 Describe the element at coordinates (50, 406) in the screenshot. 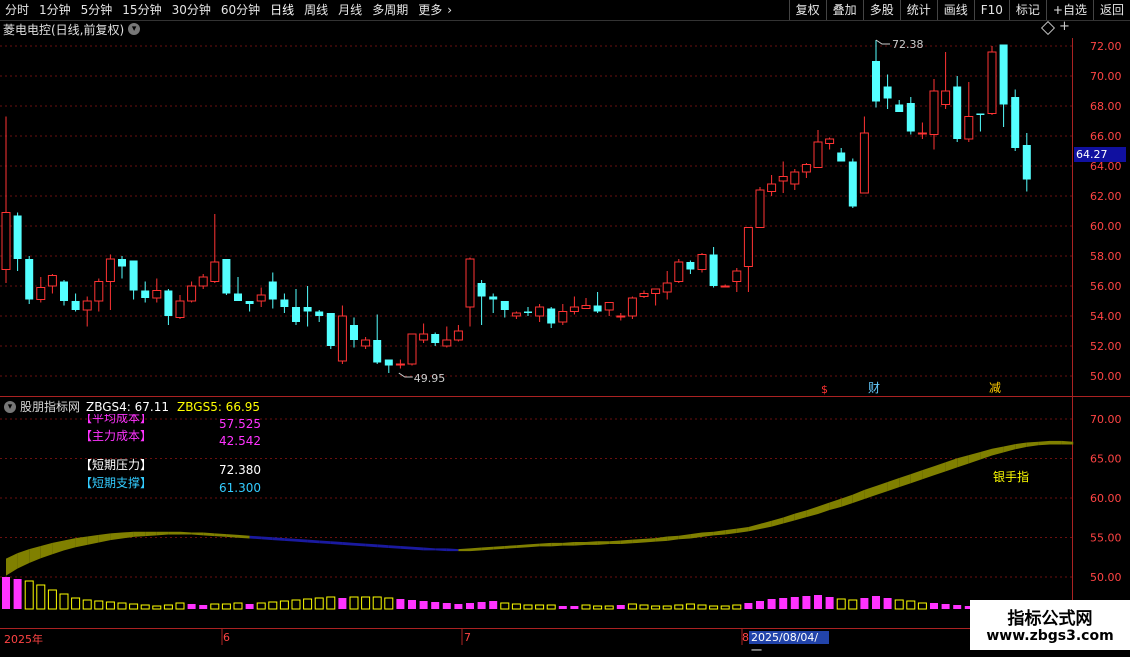

I see `indicator-name: 股朋指标网` at that location.